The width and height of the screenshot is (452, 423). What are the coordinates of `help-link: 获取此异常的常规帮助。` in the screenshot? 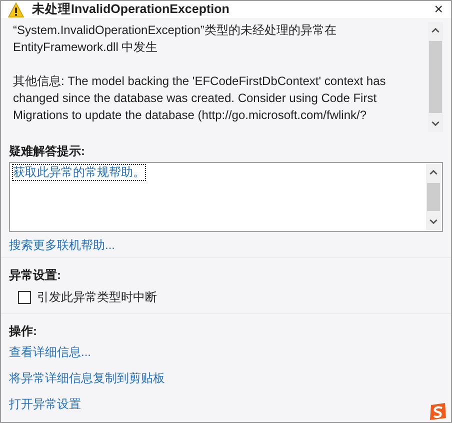 It's located at (79, 172).